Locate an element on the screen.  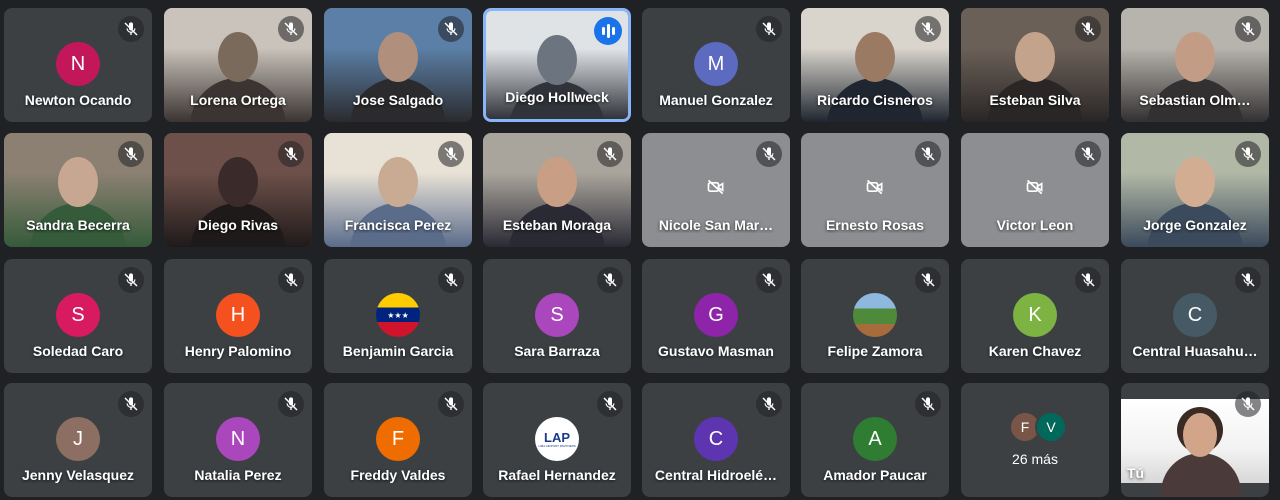
participant-name: Diego Rivas is located at coordinates (238, 225).